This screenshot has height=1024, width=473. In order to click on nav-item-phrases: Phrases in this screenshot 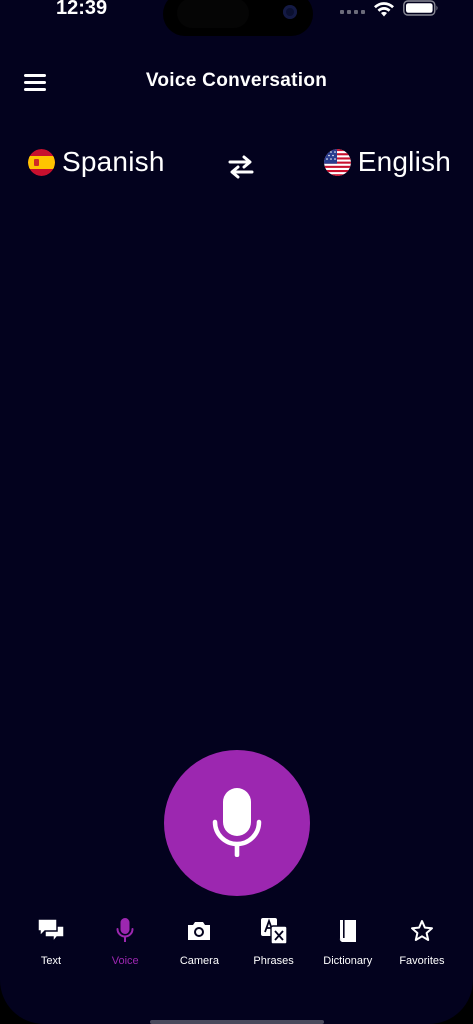, I will do `click(274, 946)`.